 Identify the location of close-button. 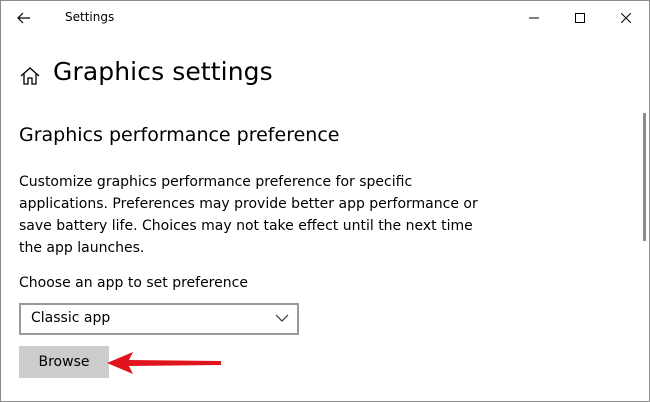
(626, 18).